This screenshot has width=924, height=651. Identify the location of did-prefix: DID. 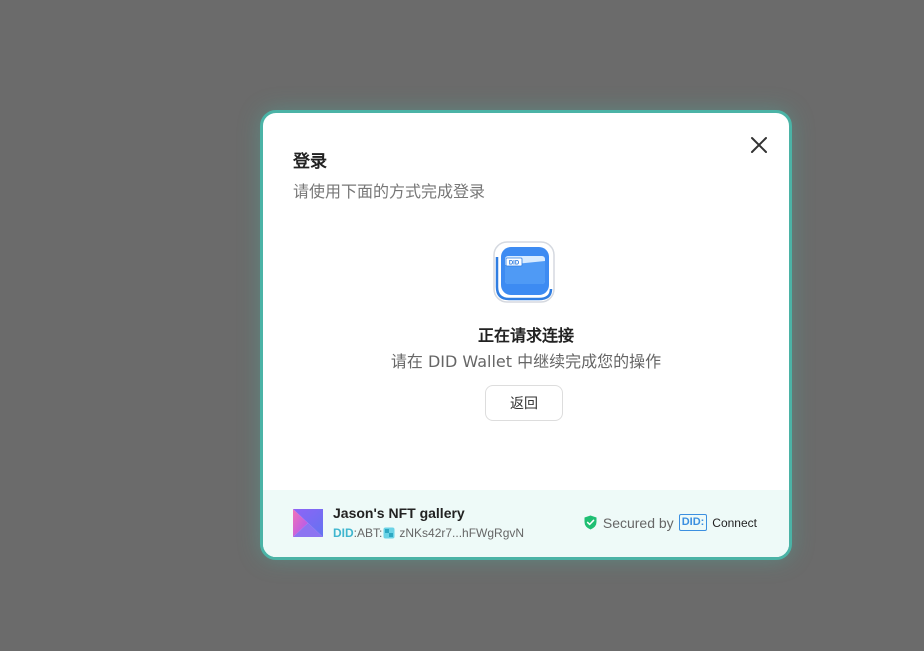
(343, 533).